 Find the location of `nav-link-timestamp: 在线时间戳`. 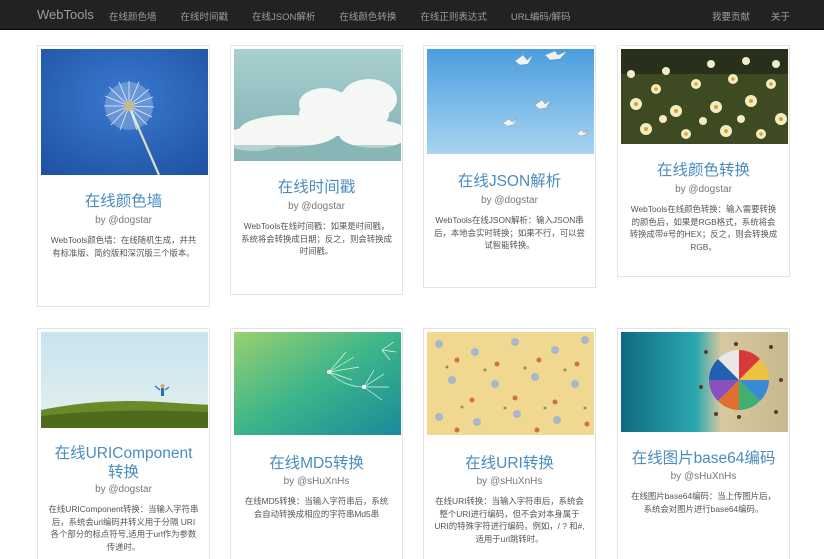

nav-link-timestamp: 在线时间戳 is located at coordinates (205, 16).